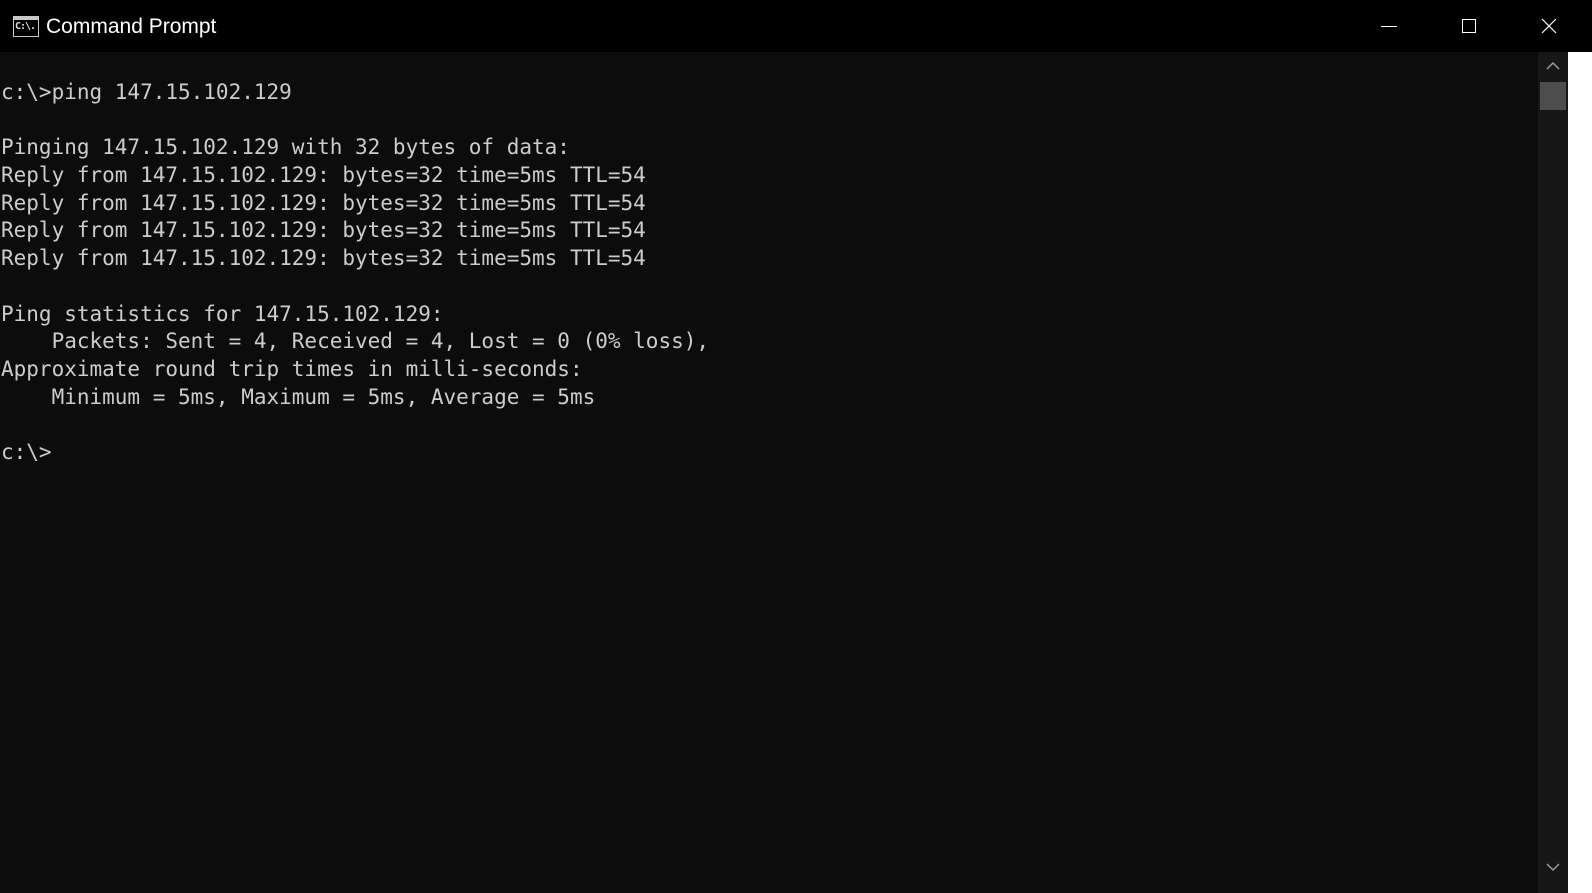 The width and height of the screenshot is (1592, 893). What do you see at coordinates (26, 451) in the screenshot?
I see `console-line: c:\>` at bounding box center [26, 451].